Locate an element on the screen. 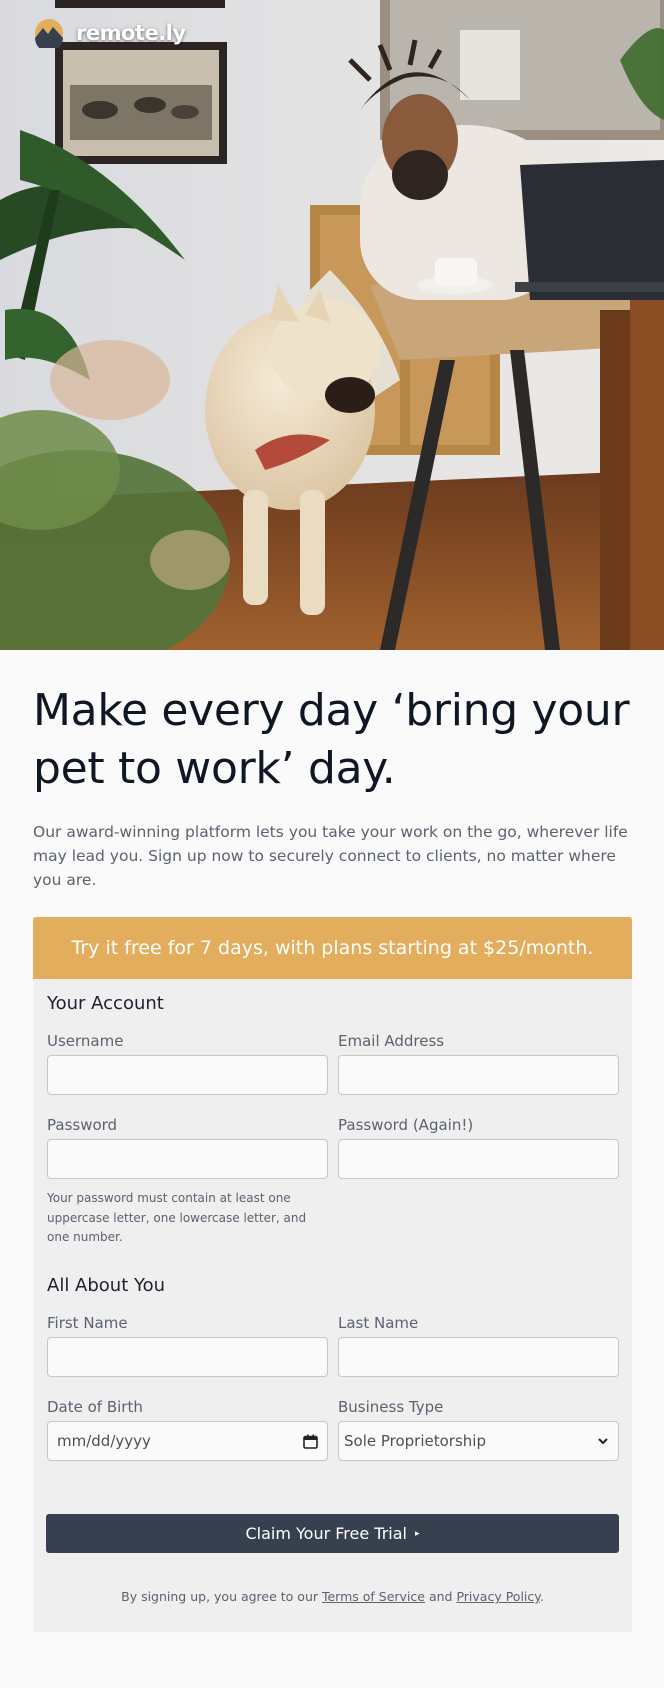 This screenshot has width=664, height=1688. business-type-value: Sole Proprietorship is located at coordinates (415, 1441).